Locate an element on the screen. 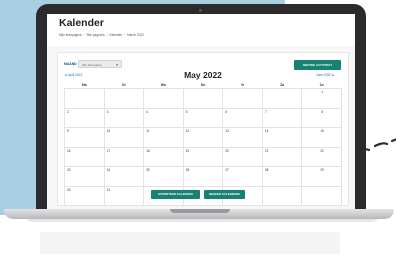  calendar-day-cell: 7 is located at coordinates (282, 117).